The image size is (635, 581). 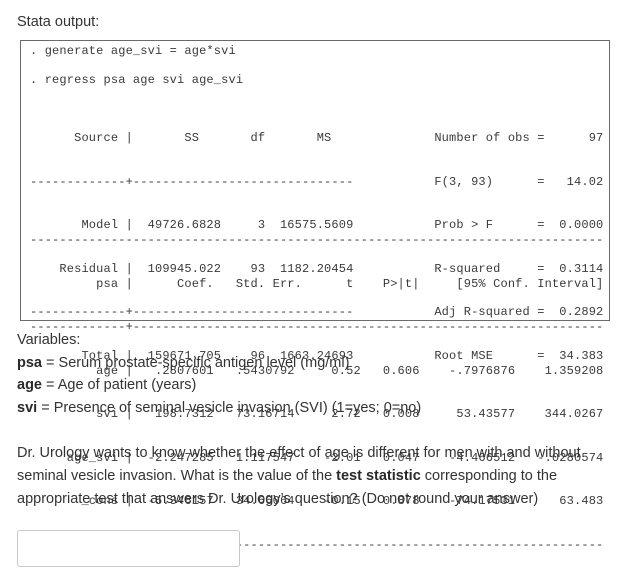 What do you see at coordinates (119, 385) in the screenshot?
I see `variable-description: = Age of patient (years)` at bounding box center [119, 385].